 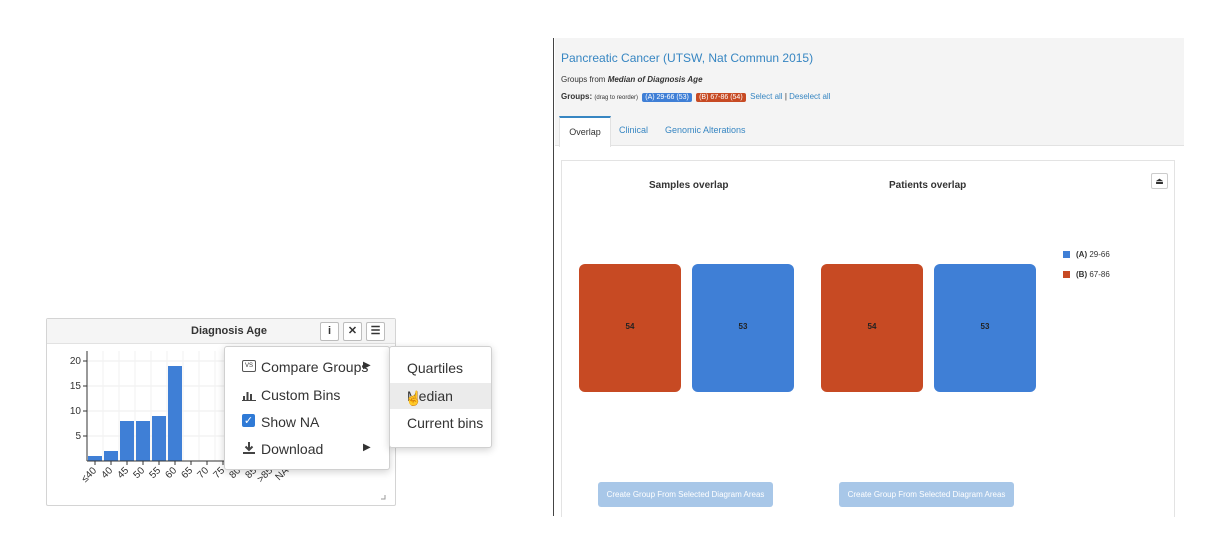 I want to click on y-tick-label: 10, so click(x=76, y=411).